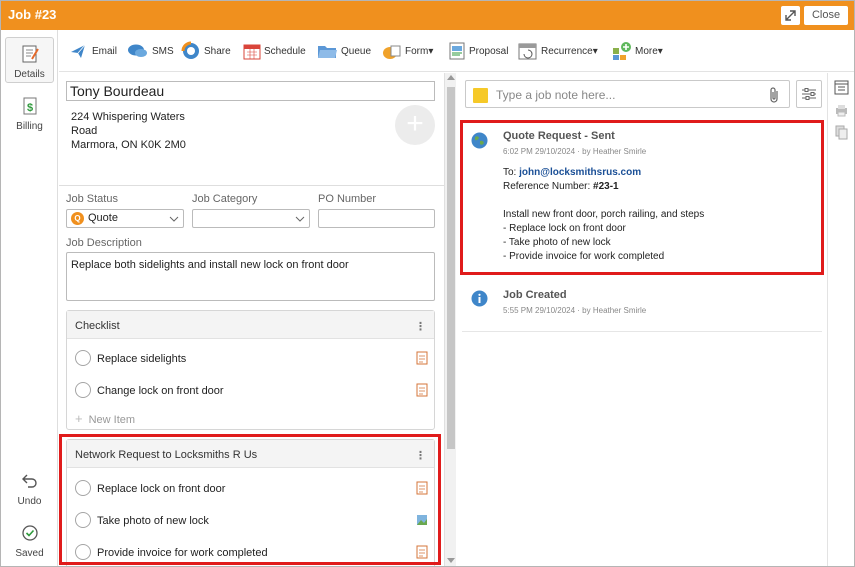 The height and width of the screenshot is (567, 855). I want to click on queue-button: Queue, so click(344, 51).